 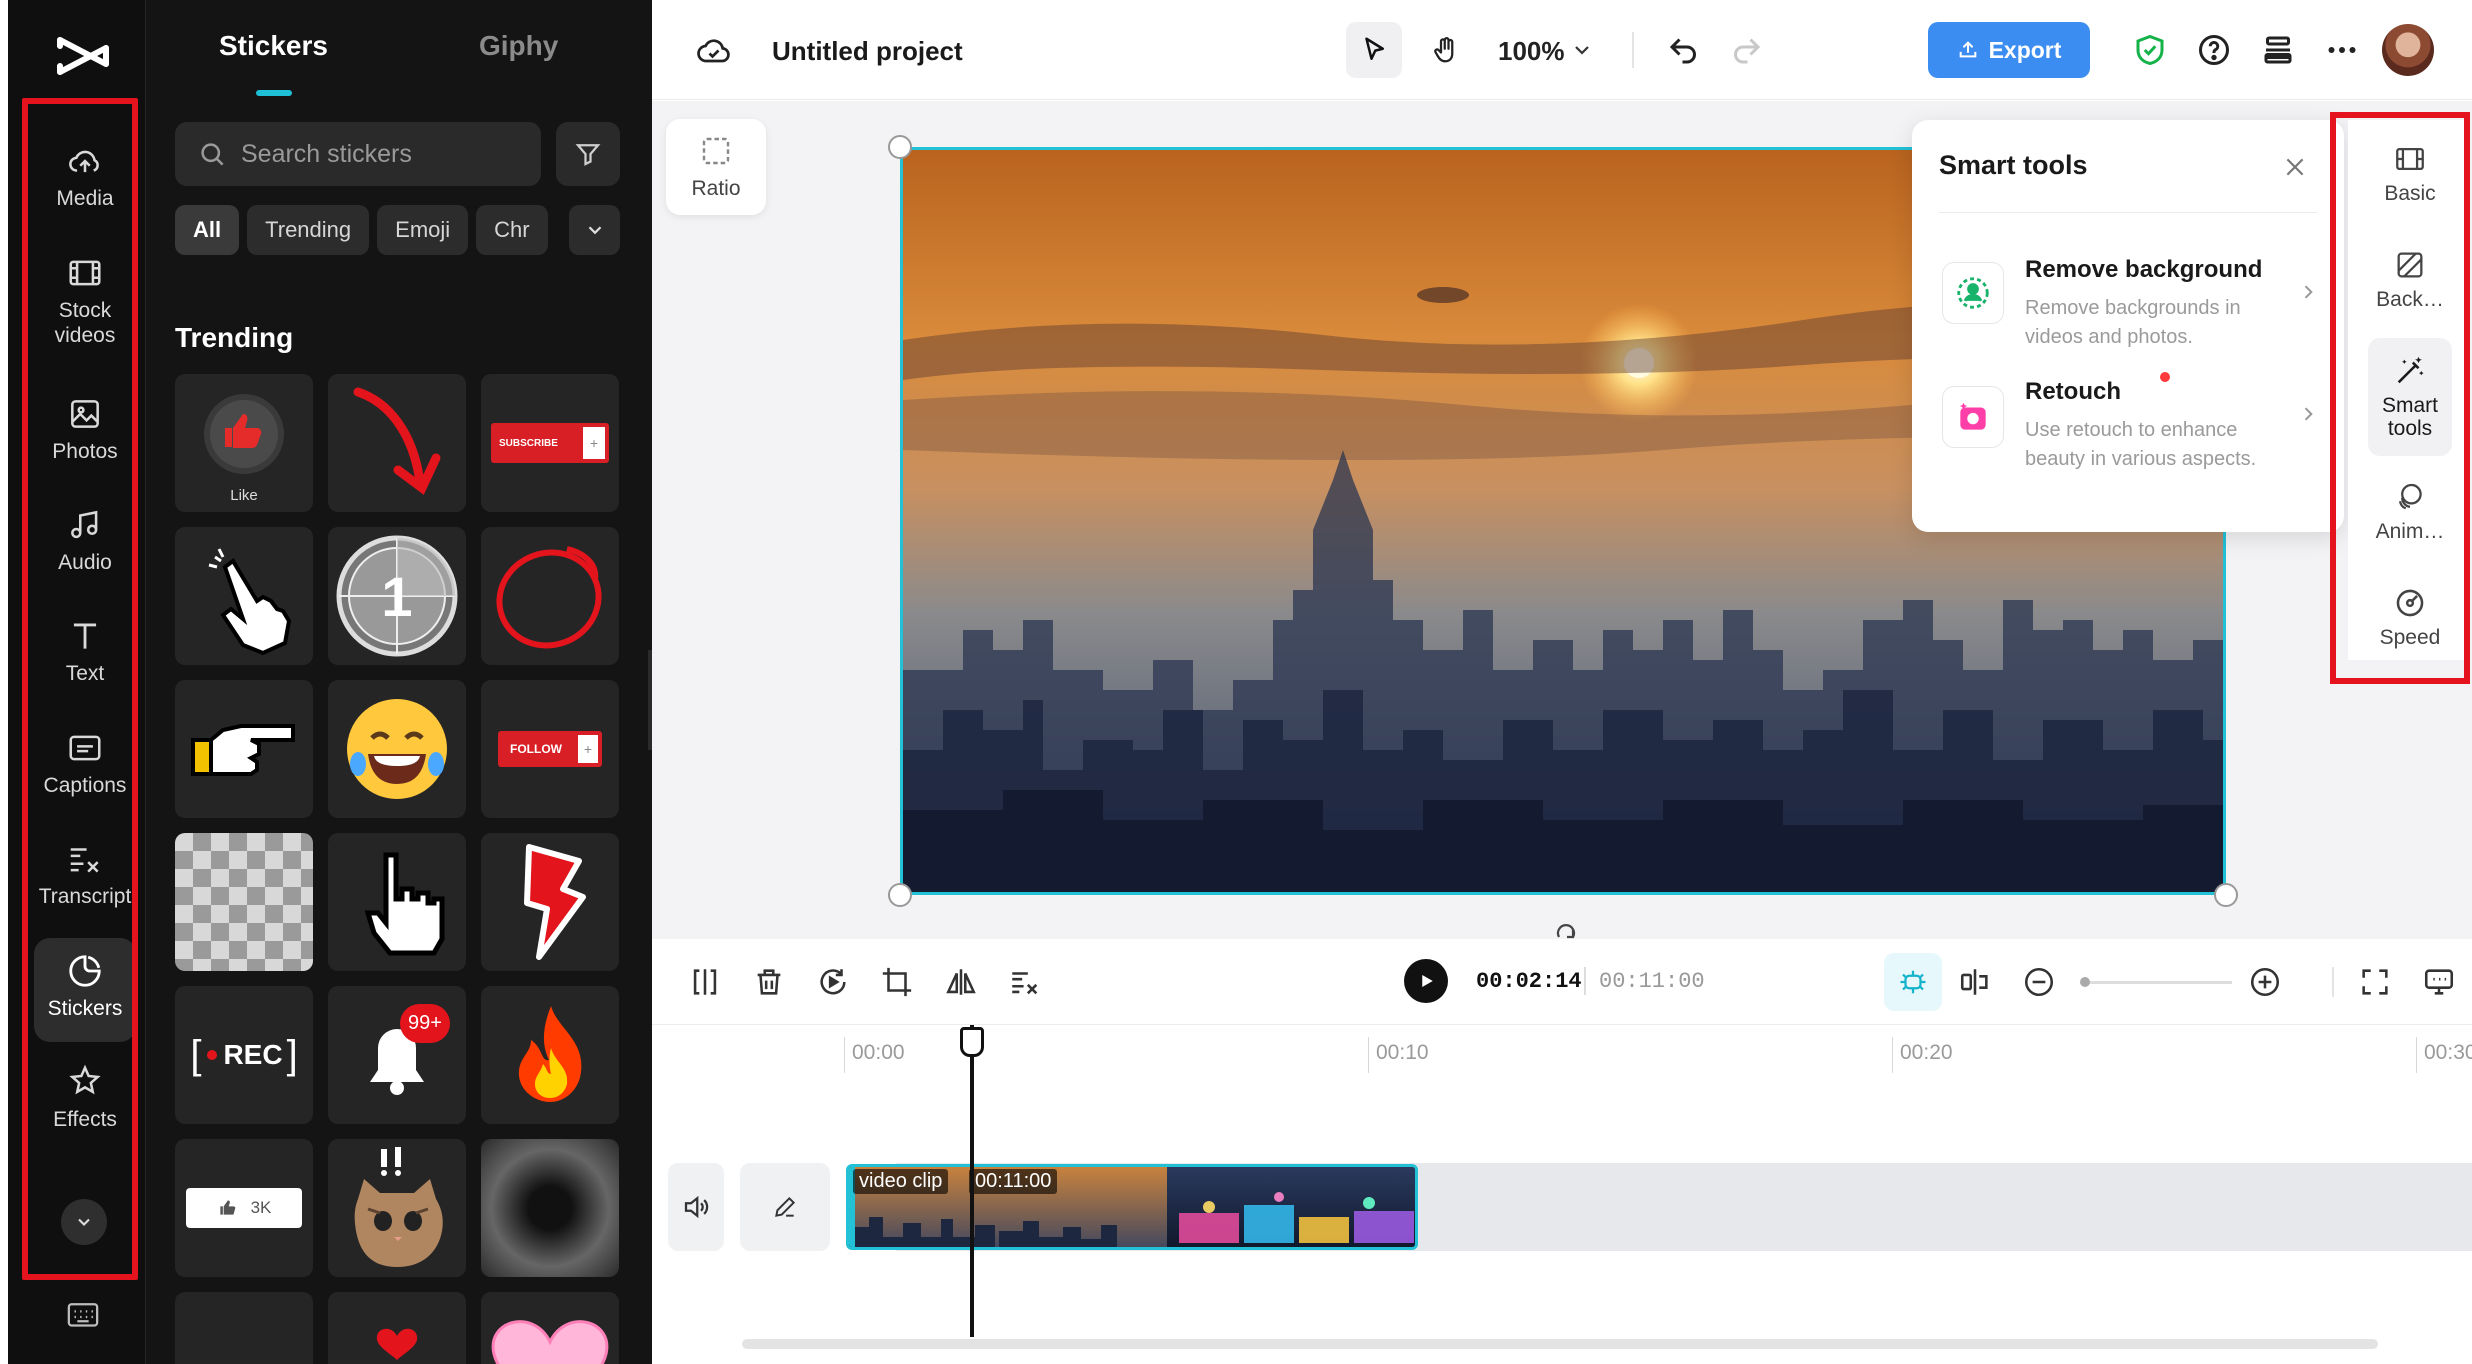 What do you see at coordinates (1531, 51) in the screenshot?
I see `zoom-level: 100%` at bounding box center [1531, 51].